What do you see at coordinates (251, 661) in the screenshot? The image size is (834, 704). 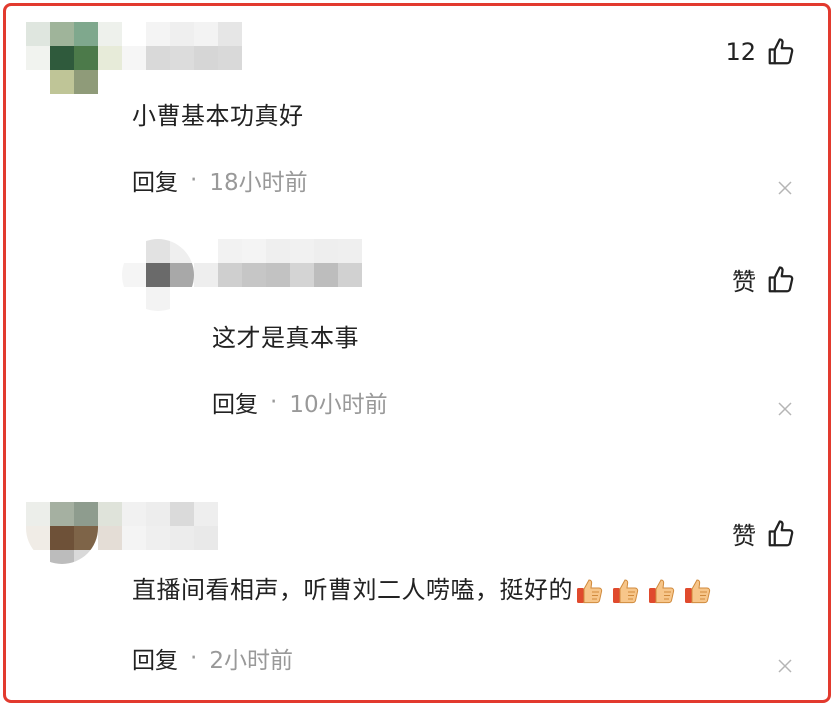 I see `timestamp: 2小时前` at bounding box center [251, 661].